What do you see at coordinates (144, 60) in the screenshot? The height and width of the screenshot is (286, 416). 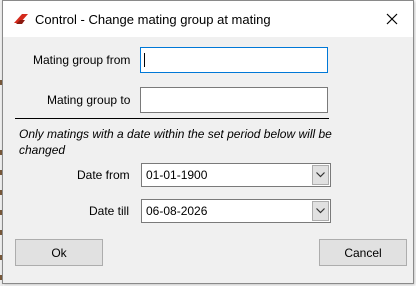 I see `text-caret` at bounding box center [144, 60].